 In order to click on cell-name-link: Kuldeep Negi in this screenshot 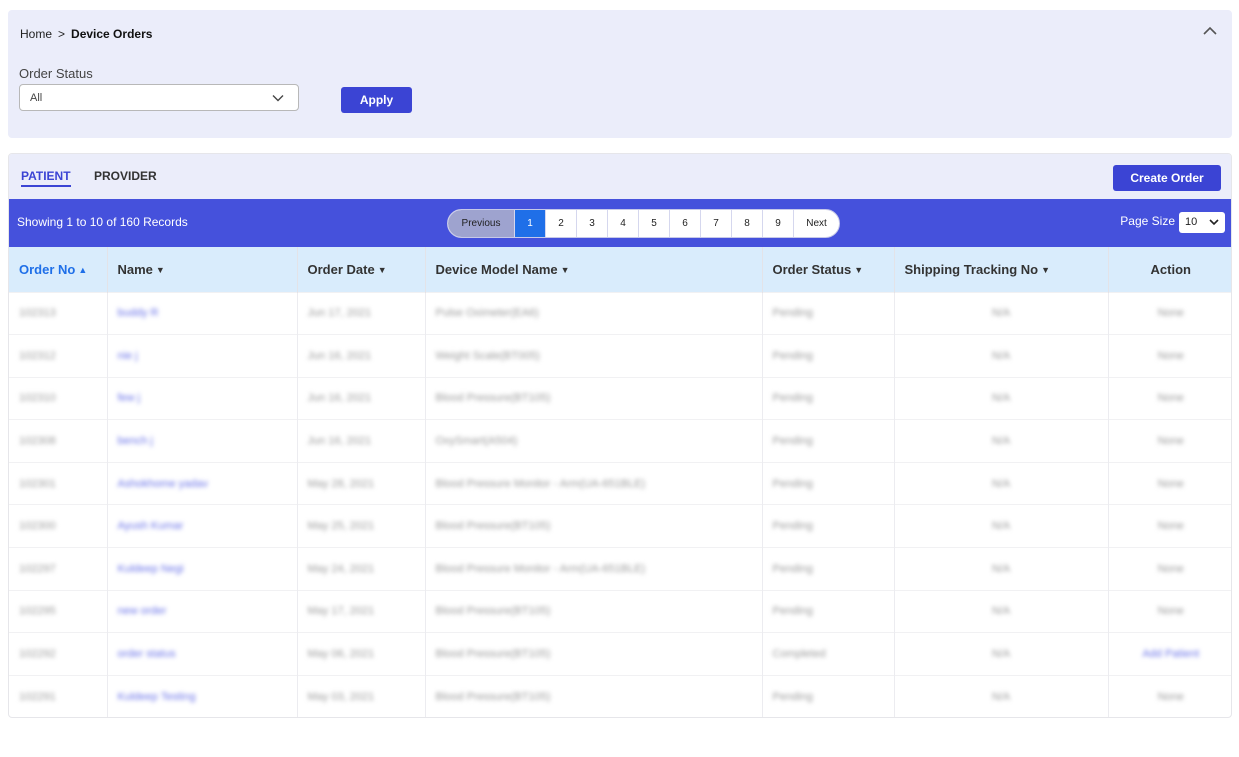, I will do `click(202, 569)`.